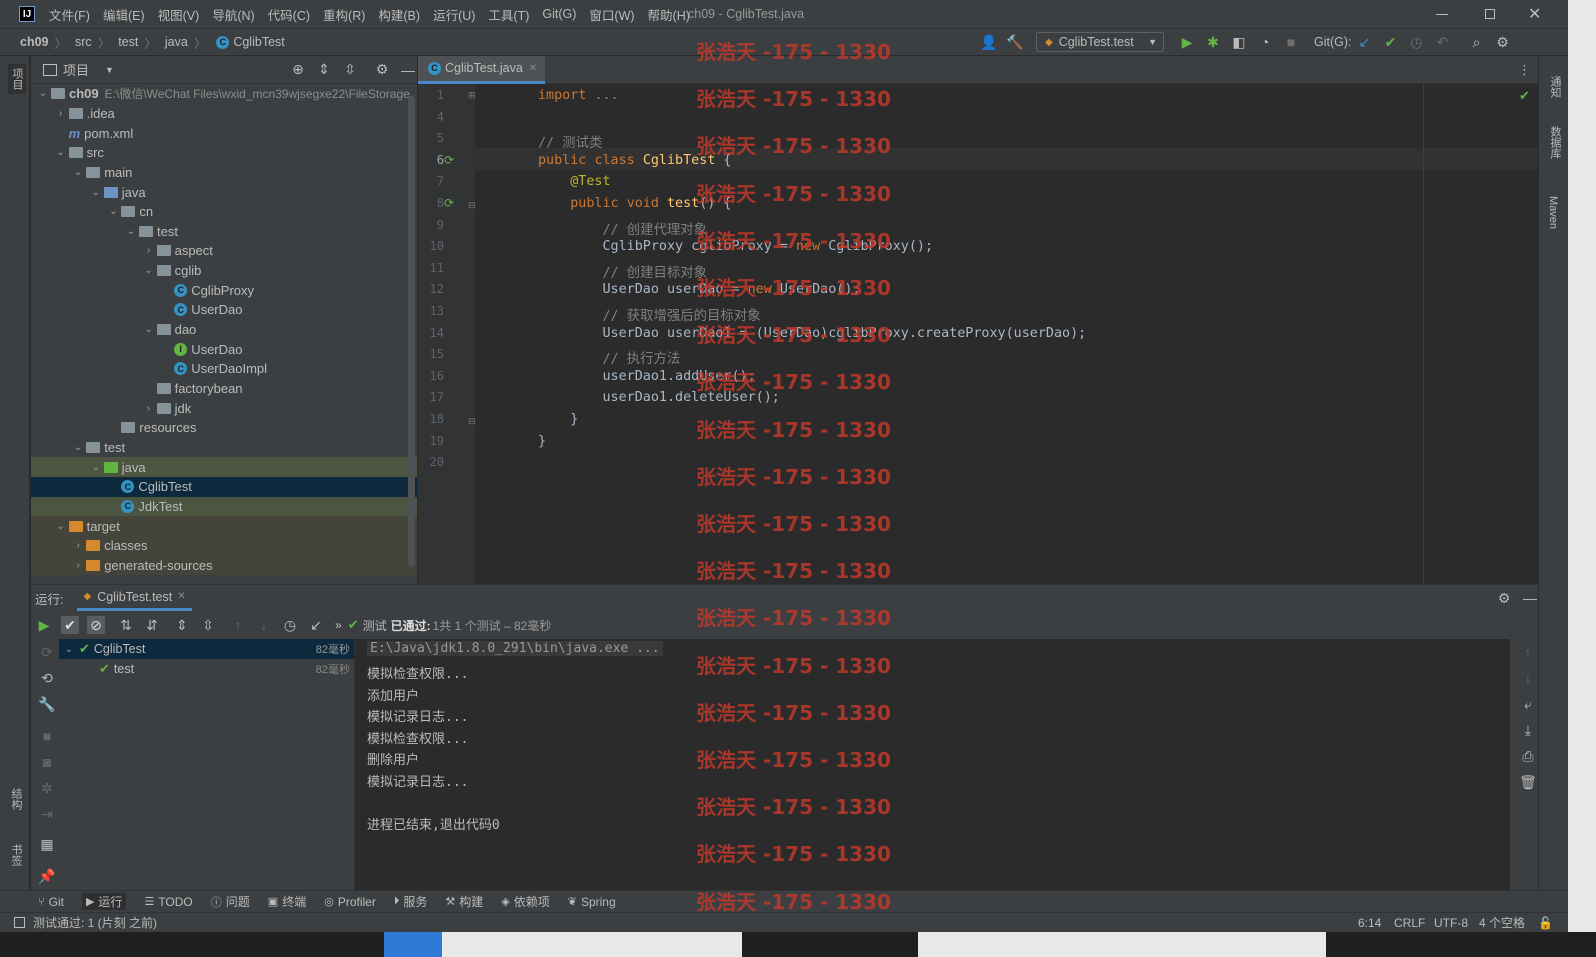  Describe the element at coordinates (230, 901) in the screenshot. I see `bottom-tab-problems: ⓘ 问题` at that location.